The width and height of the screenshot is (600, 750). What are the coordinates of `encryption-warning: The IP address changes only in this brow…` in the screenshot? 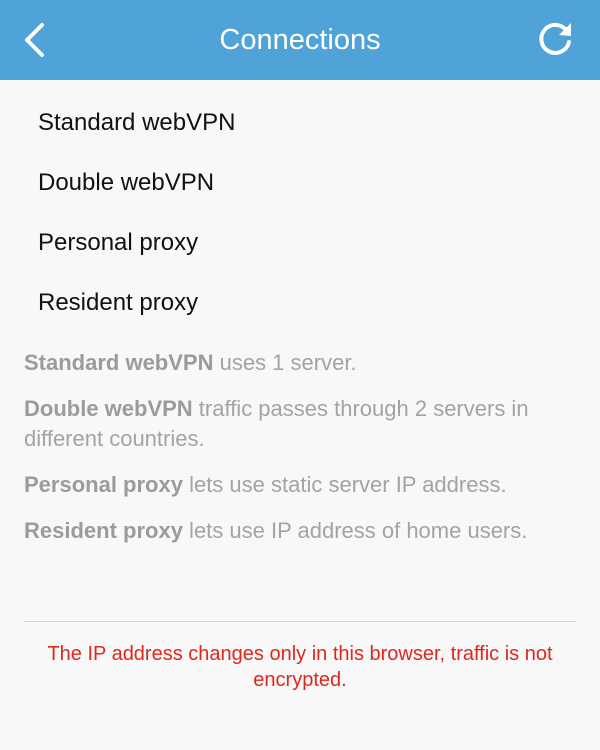 It's located at (300, 667).